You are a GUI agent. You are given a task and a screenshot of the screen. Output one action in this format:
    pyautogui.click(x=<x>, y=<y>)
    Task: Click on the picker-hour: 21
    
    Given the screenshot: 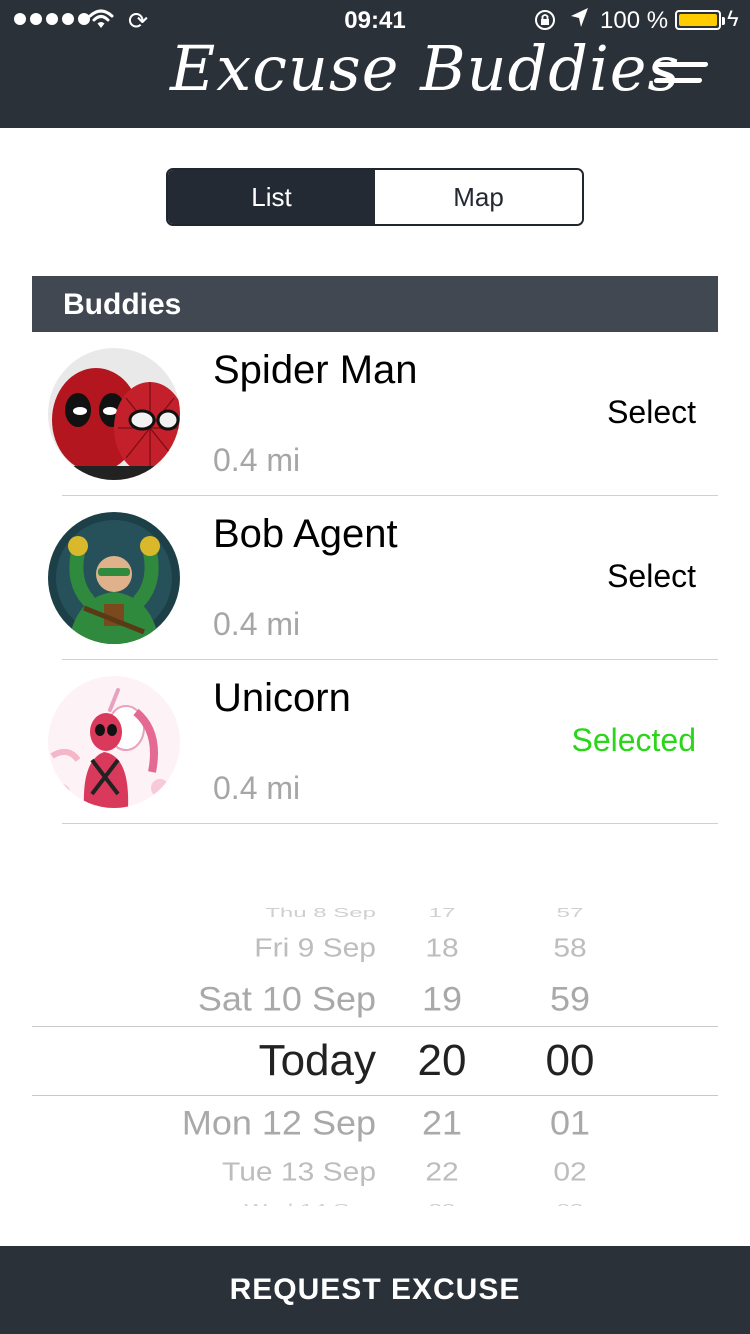 What is the action you would take?
    pyautogui.click(x=442, y=1122)
    